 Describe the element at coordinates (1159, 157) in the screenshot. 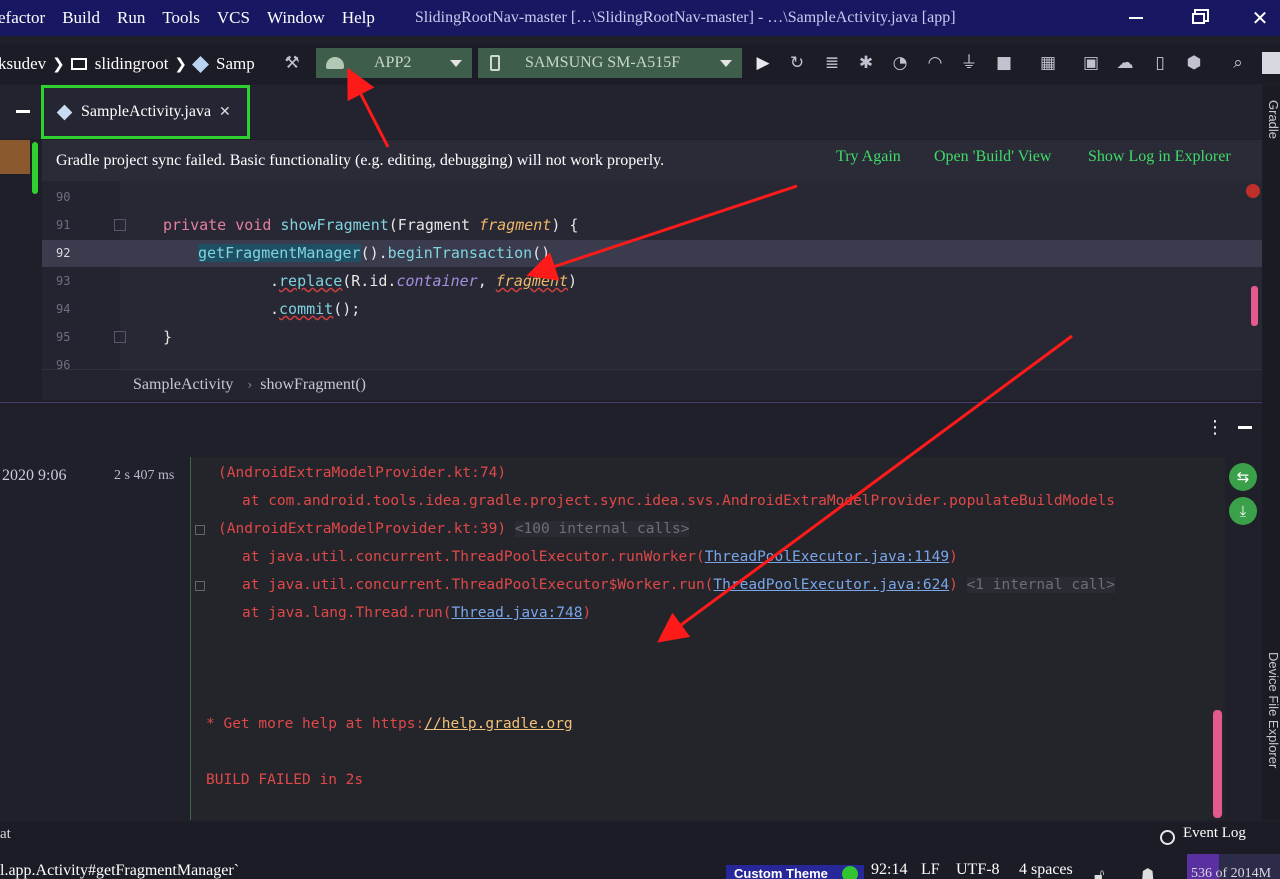

I see `show-log-link: Show Log in Explorer` at that location.